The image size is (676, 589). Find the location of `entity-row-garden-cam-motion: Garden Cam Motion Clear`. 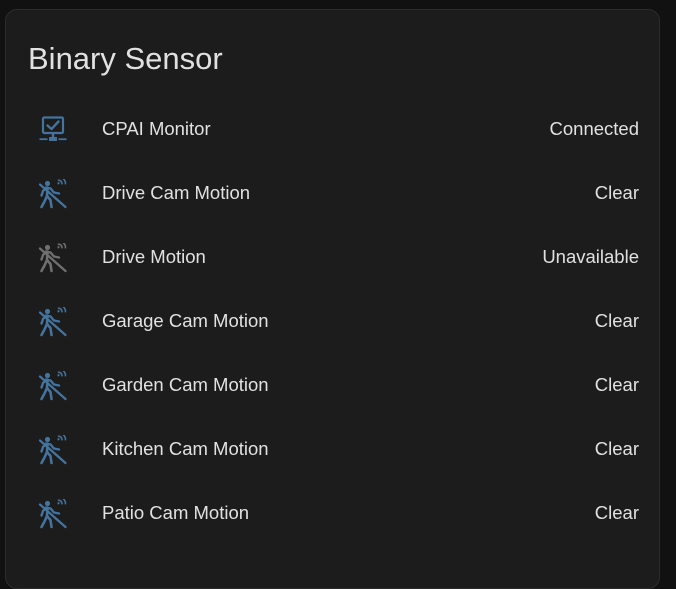

entity-row-garden-cam-motion: Garden Cam Motion Clear is located at coordinates (332, 385).